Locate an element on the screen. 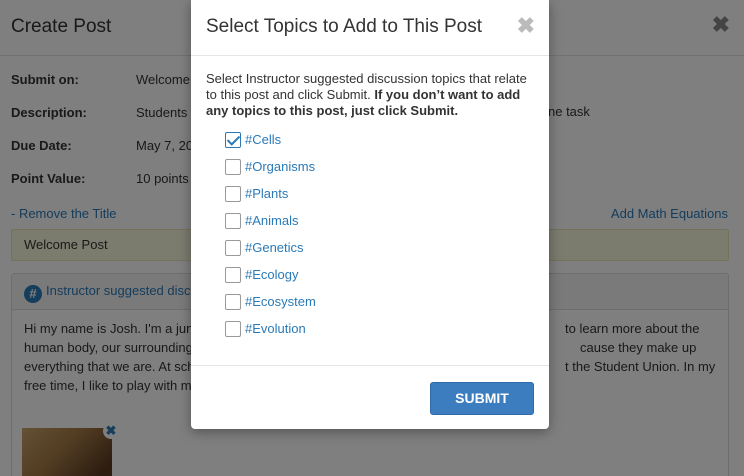 The image size is (744, 476). topic-label: #Organisms is located at coordinates (280, 166).